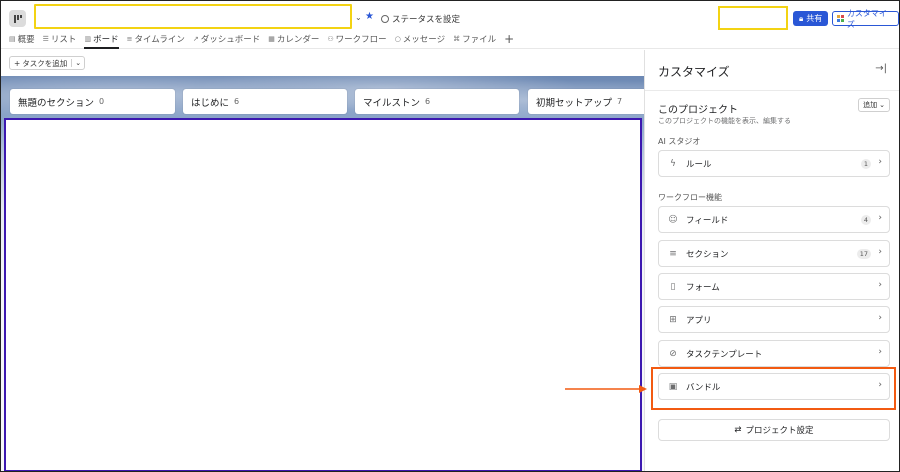  Describe the element at coordinates (330, 39) in the screenshot. I see `workflow-icon: ⚇` at that location.